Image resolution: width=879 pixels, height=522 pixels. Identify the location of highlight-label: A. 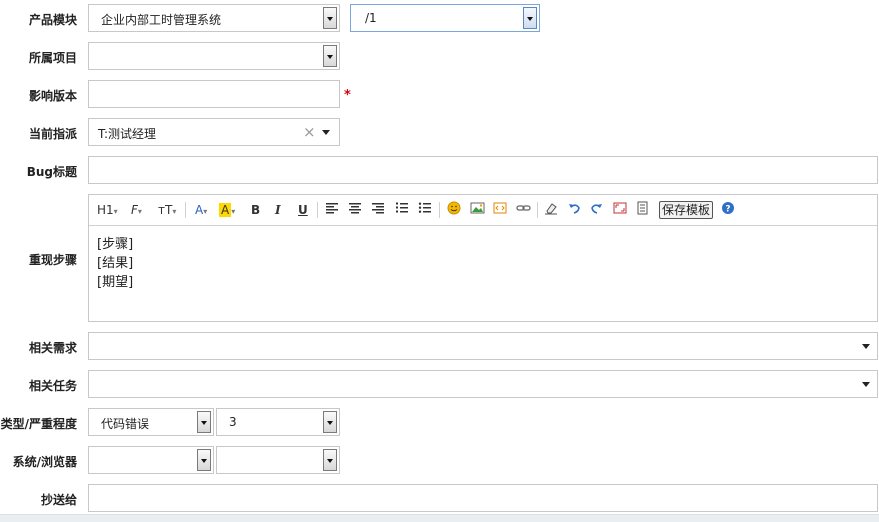
(225, 210).